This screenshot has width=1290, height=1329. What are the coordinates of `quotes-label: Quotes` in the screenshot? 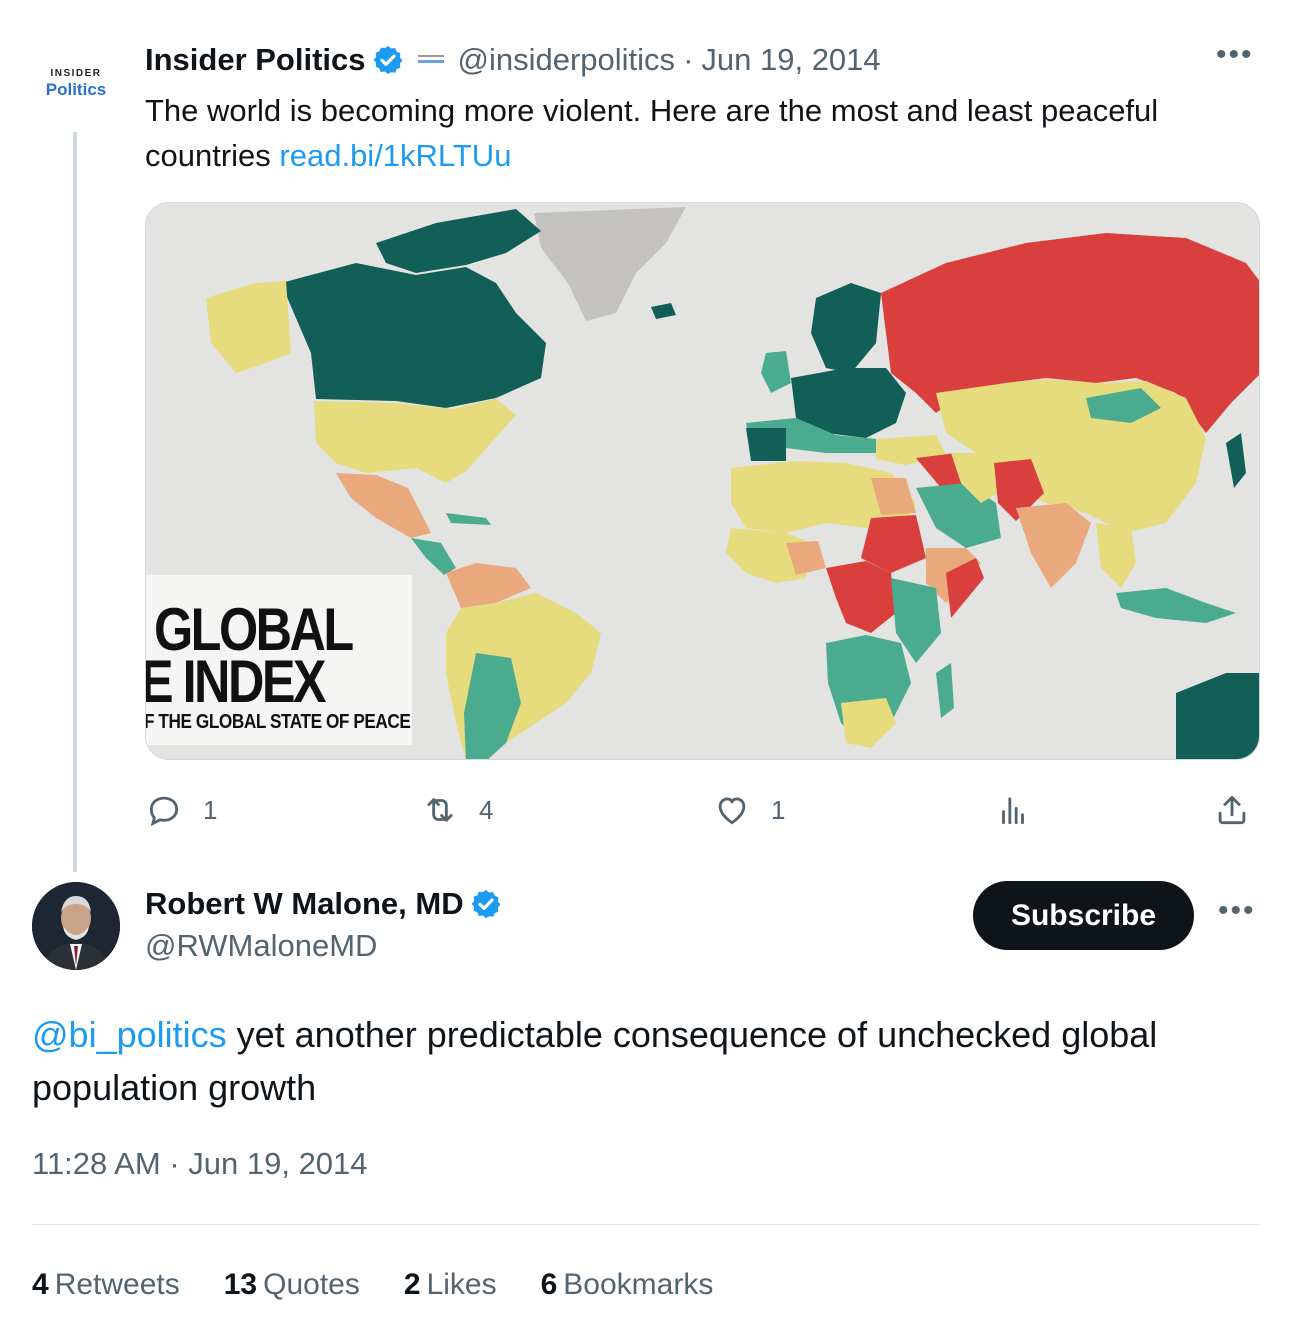 It's located at (311, 1284).